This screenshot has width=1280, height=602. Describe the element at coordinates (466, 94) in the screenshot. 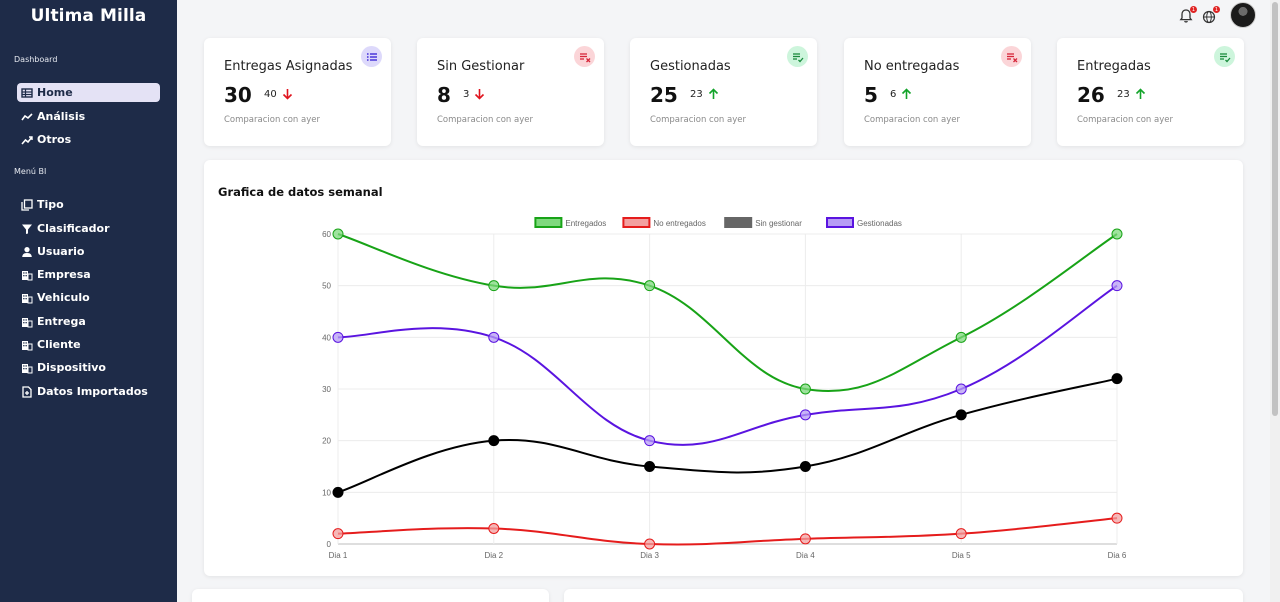

I see `kpi-compare-value: 3` at that location.